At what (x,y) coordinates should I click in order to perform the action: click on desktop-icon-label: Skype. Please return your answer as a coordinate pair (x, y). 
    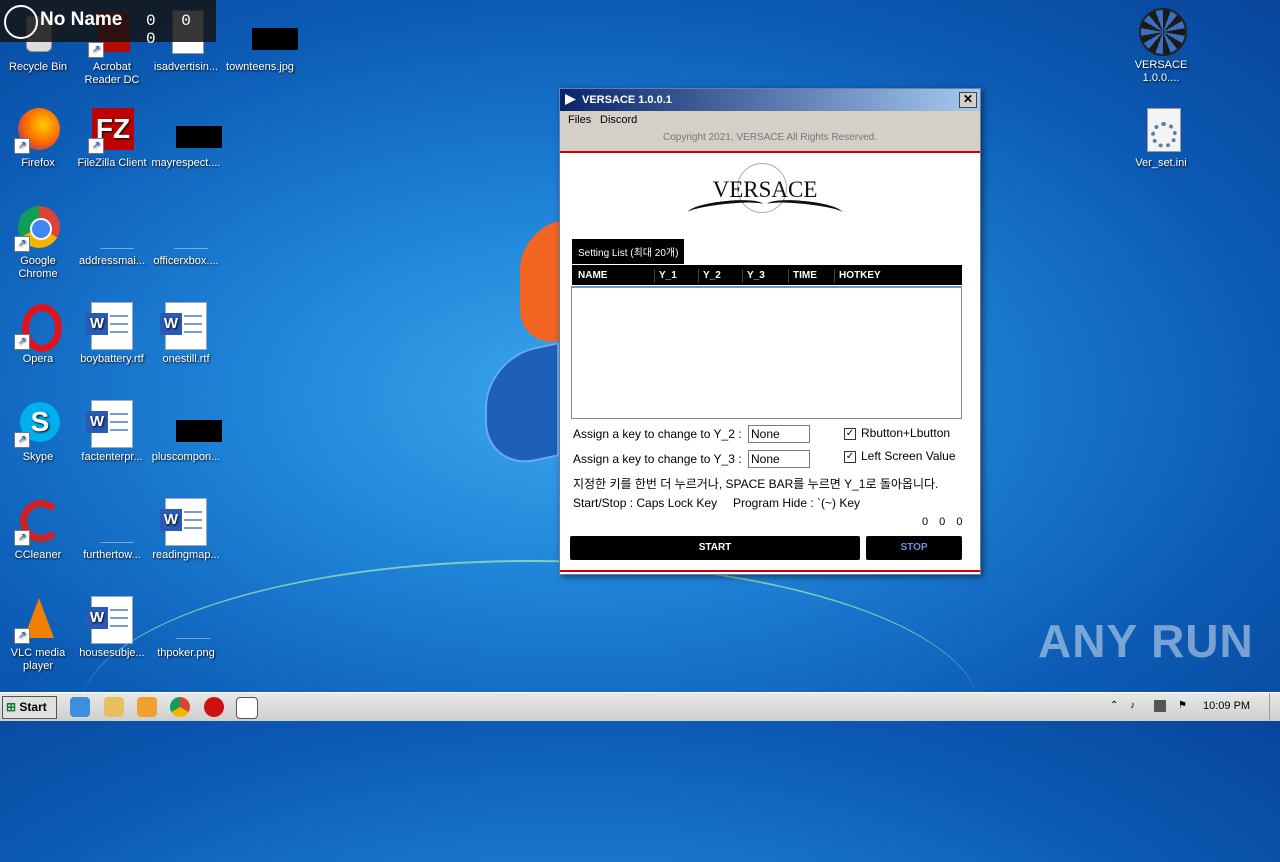
    Looking at the image, I should click on (38, 457).